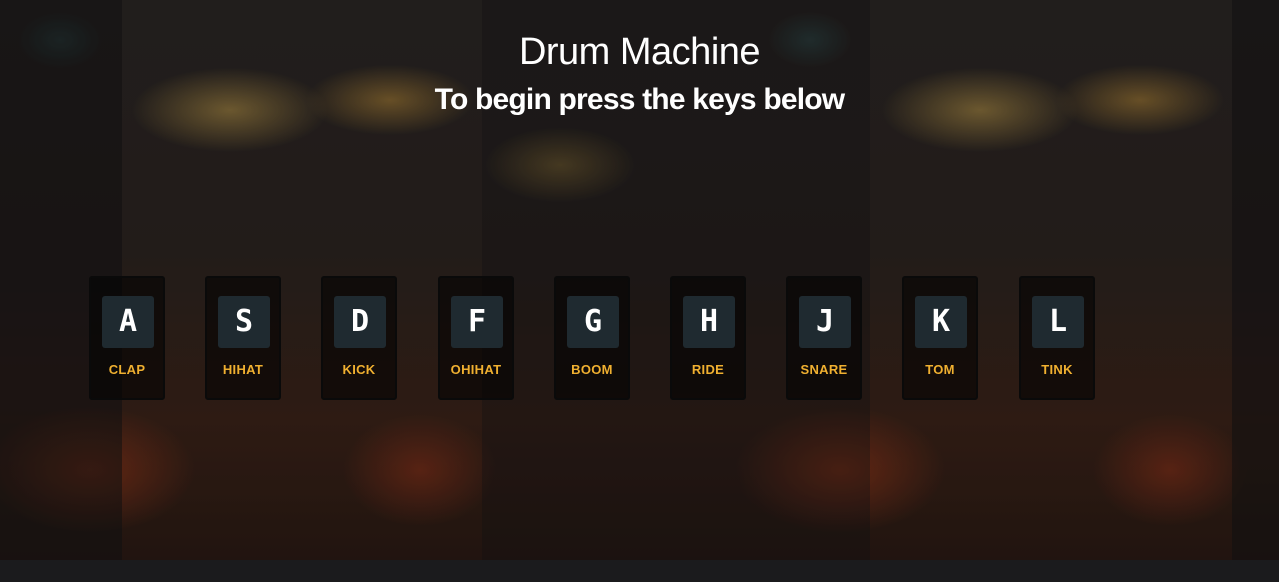 The height and width of the screenshot is (582, 1279). I want to click on key-sound-label: KICK, so click(359, 369).